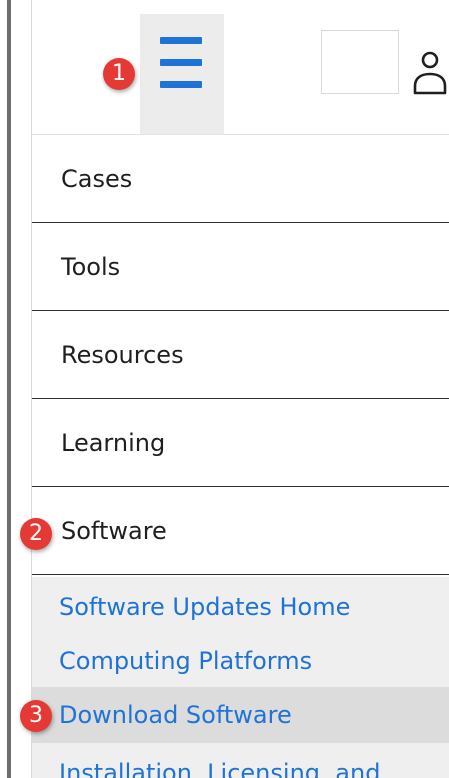  What do you see at coordinates (240, 267) in the screenshot?
I see `nav-item-tools: Tools` at bounding box center [240, 267].